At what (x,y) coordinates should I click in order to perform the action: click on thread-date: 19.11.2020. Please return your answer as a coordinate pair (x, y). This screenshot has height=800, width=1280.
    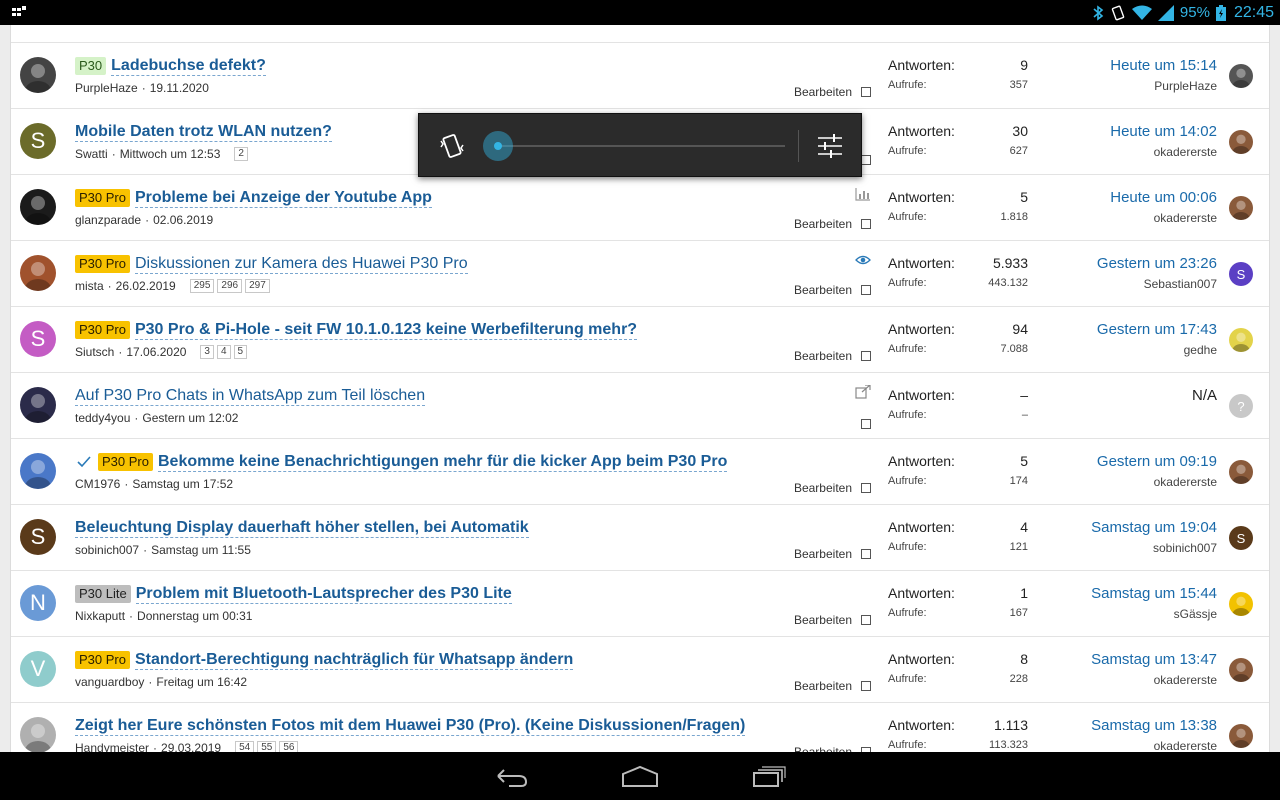
    Looking at the image, I should click on (179, 88).